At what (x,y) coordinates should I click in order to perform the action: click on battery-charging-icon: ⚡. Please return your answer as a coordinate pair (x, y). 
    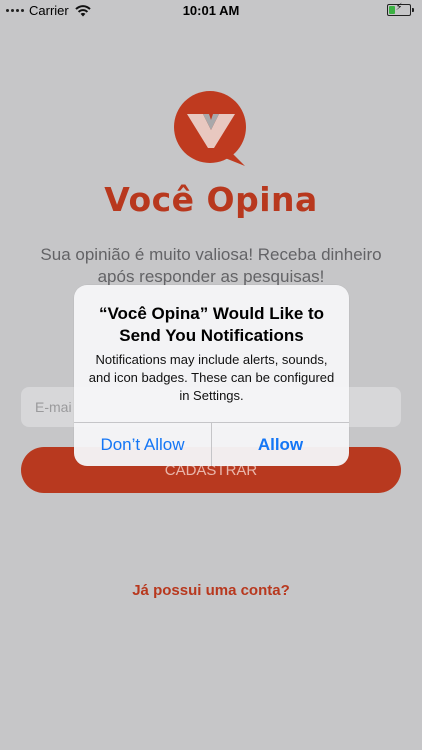
    Looking at the image, I should click on (399, 9).